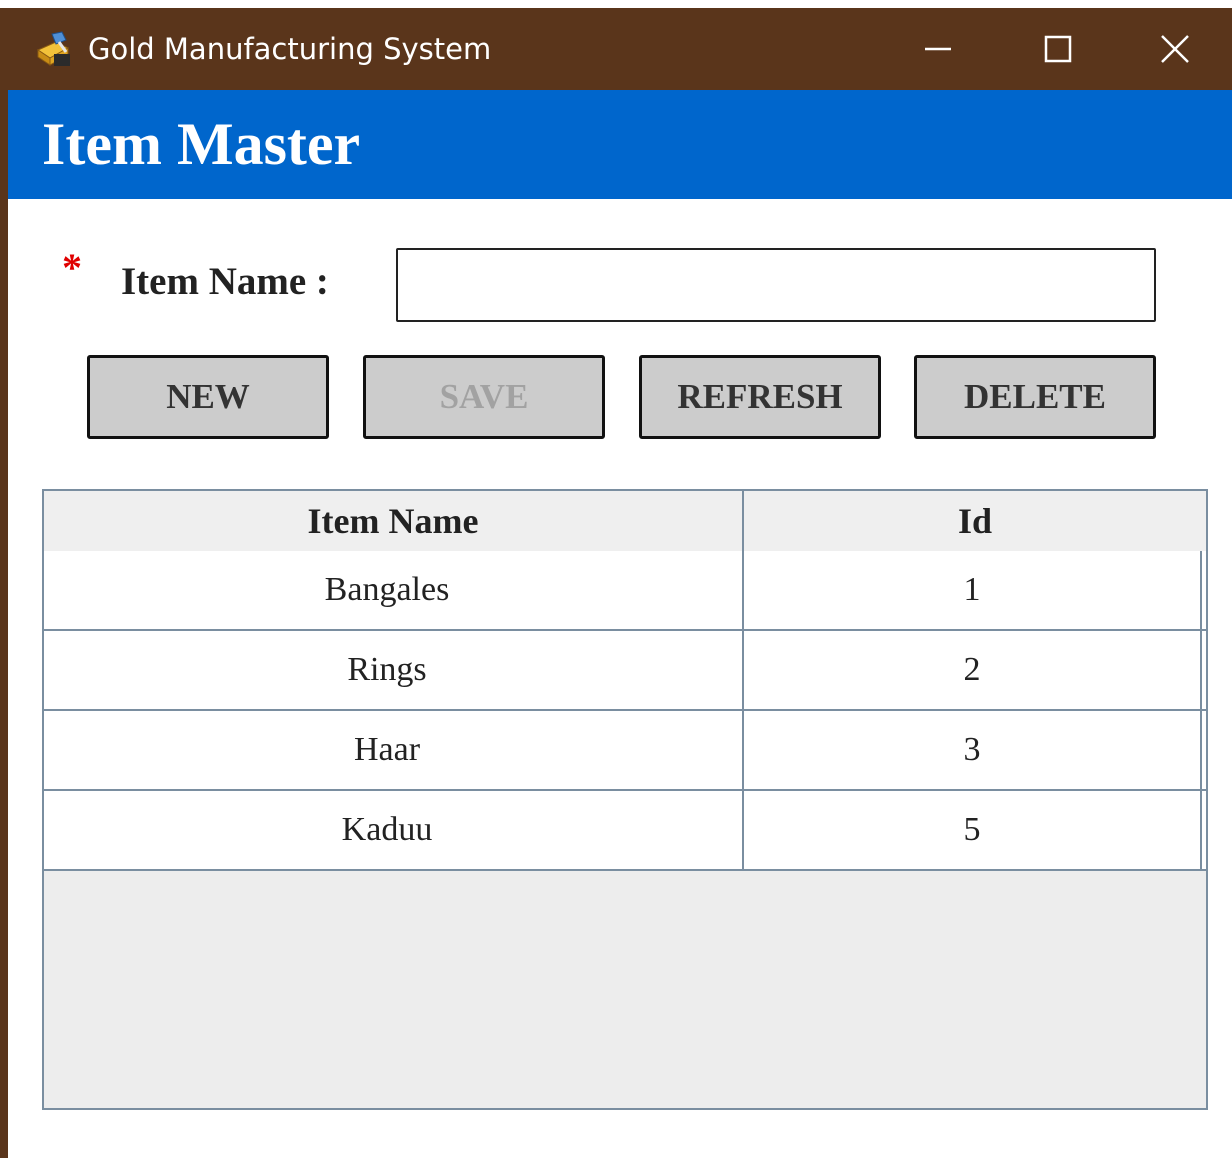 The image size is (1232, 1158). I want to click on minimize-button, so click(938, 49).